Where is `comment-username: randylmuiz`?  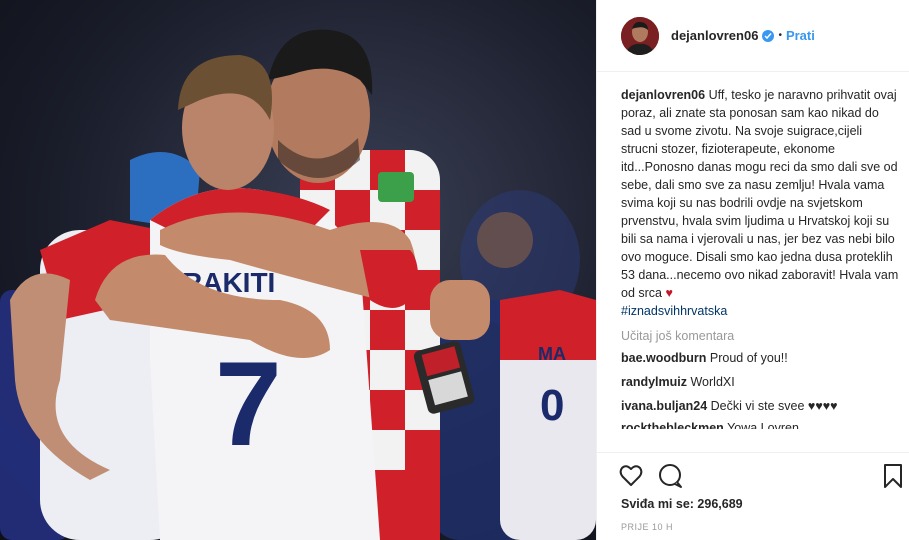 comment-username: randylmuiz is located at coordinates (654, 382).